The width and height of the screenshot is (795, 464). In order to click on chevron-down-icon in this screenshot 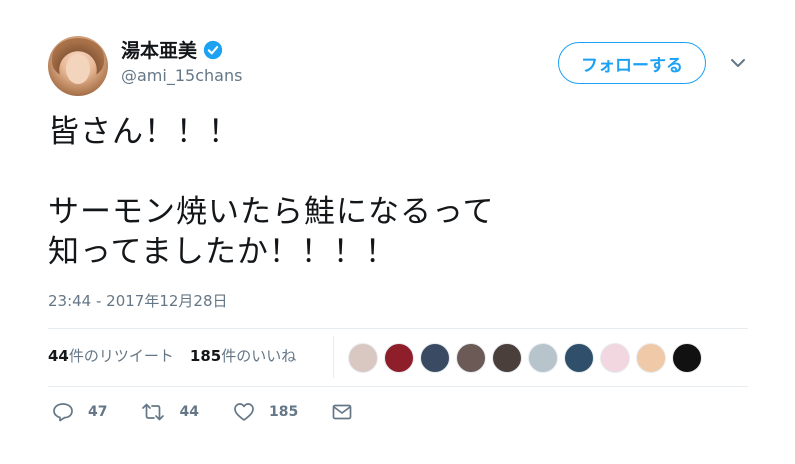, I will do `click(738, 63)`.